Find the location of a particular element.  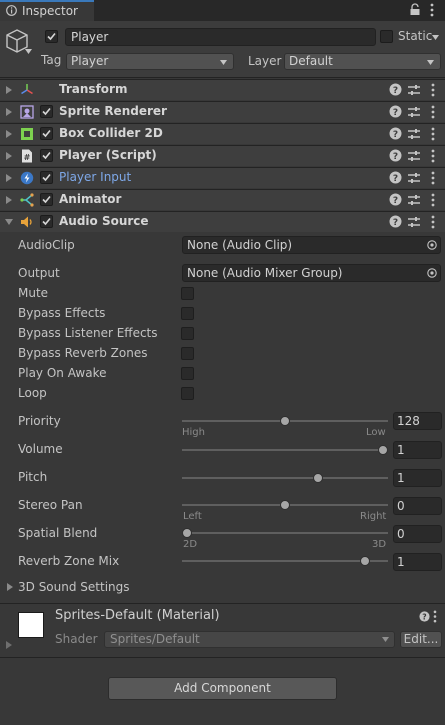

lock-icon is located at coordinates (415, 9).